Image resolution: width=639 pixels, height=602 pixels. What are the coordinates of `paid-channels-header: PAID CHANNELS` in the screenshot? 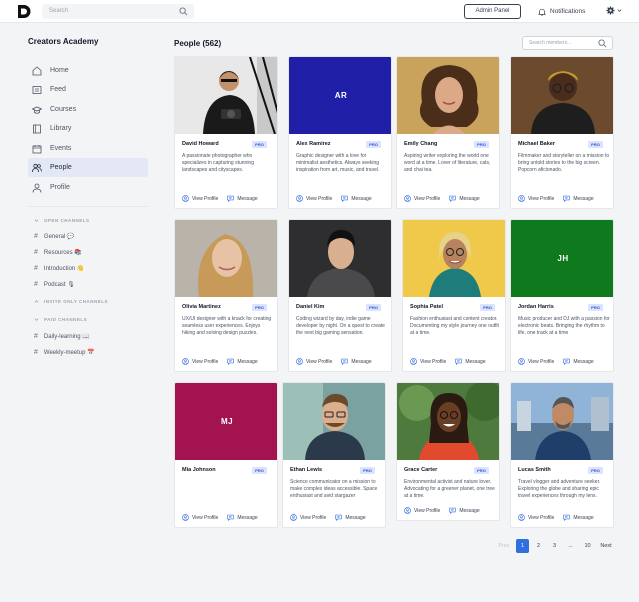 It's located at (60, 319).